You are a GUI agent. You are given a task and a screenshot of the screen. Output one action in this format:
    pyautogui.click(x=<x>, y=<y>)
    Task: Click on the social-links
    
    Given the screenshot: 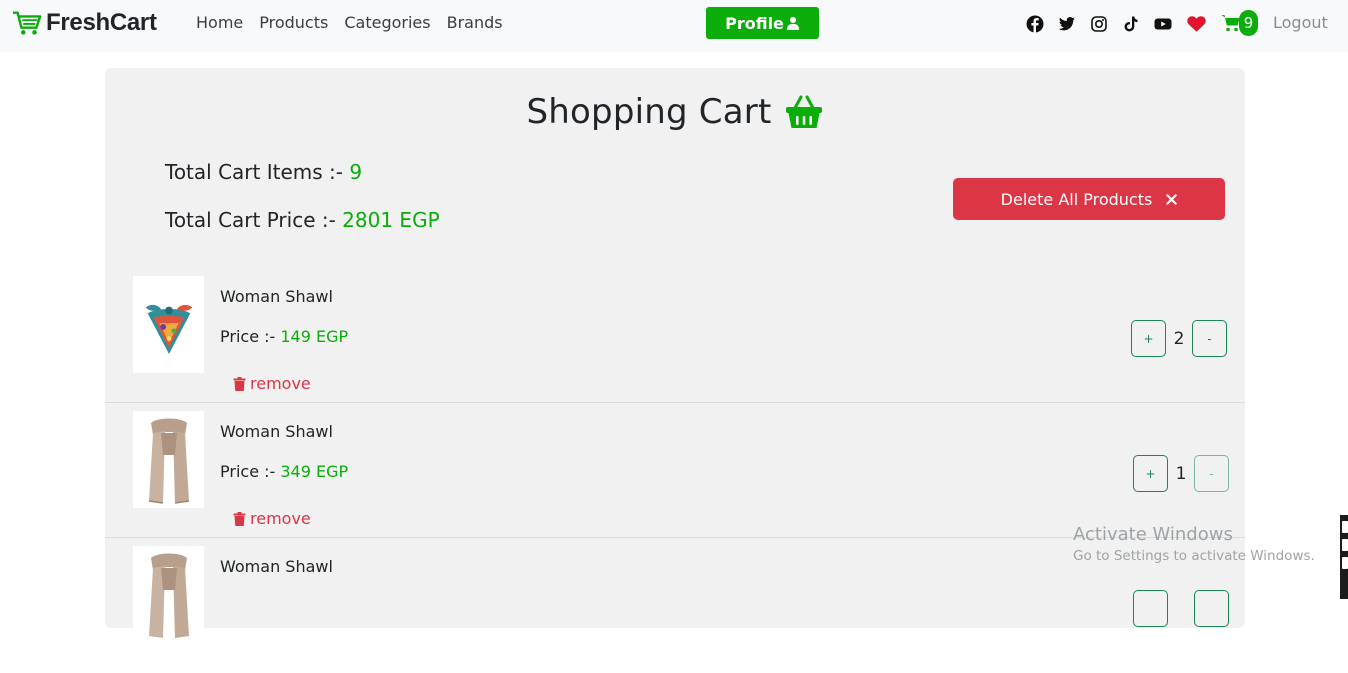 What is the action you would take?
    pyautogui.click(x=1116, y=24)
    